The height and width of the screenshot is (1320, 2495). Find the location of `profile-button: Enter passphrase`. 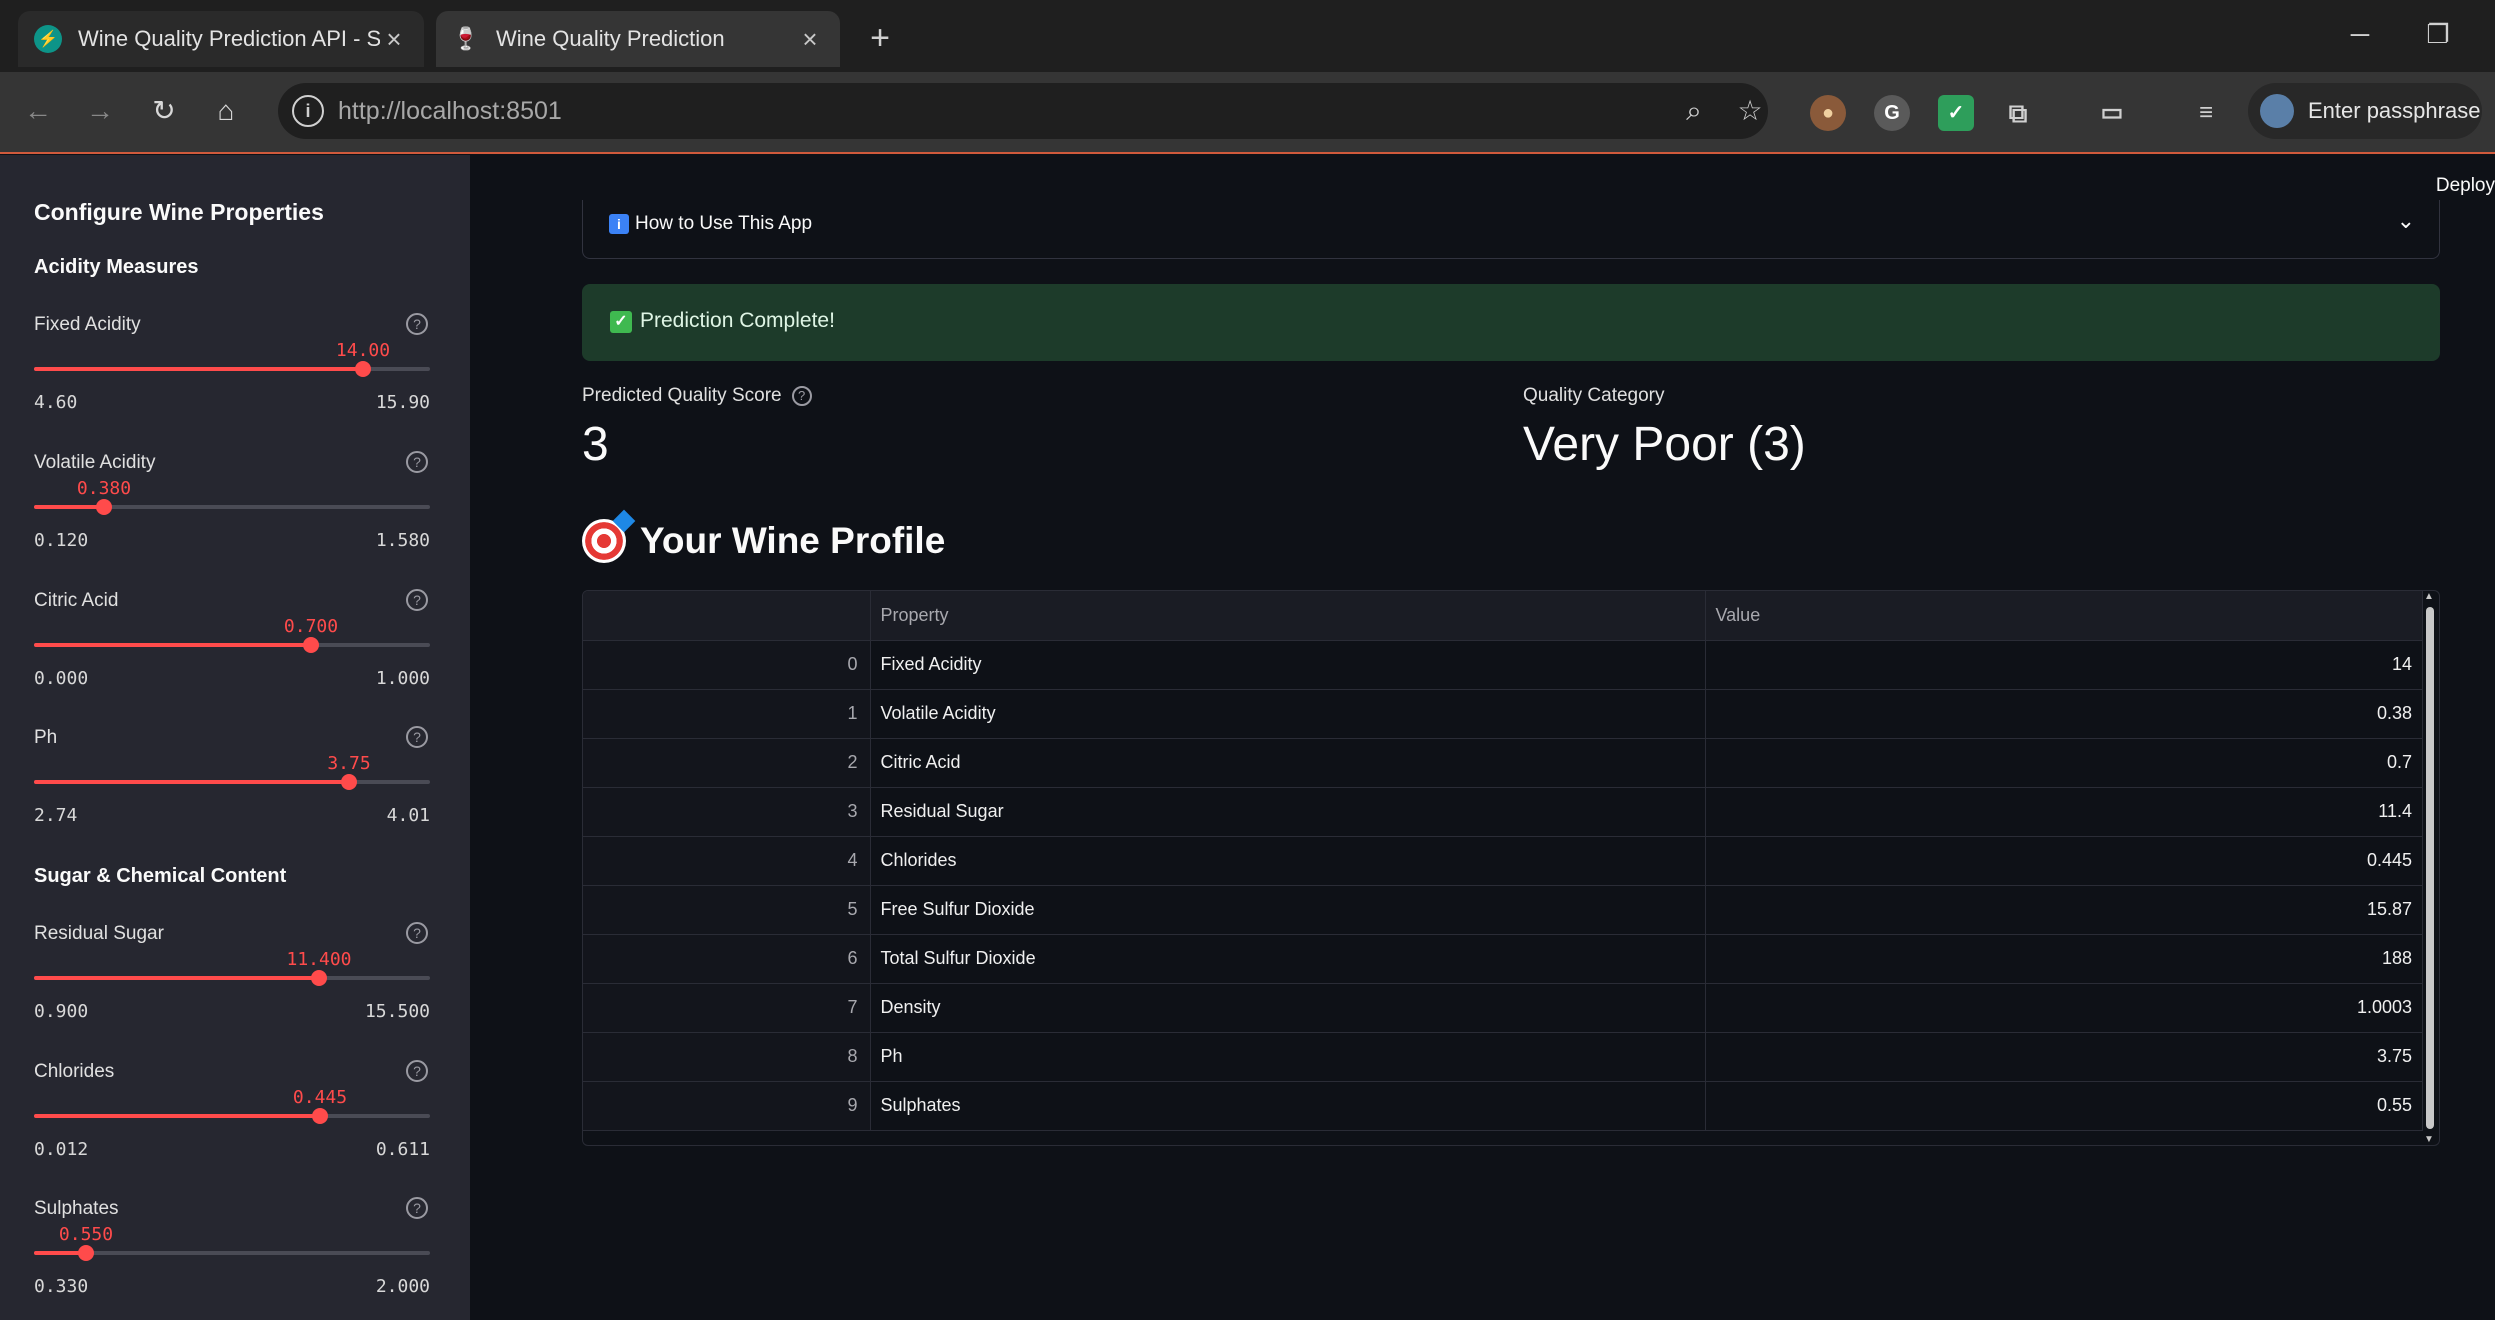

profile-button: Enter passphrase is located at coordinates (2365, 111).